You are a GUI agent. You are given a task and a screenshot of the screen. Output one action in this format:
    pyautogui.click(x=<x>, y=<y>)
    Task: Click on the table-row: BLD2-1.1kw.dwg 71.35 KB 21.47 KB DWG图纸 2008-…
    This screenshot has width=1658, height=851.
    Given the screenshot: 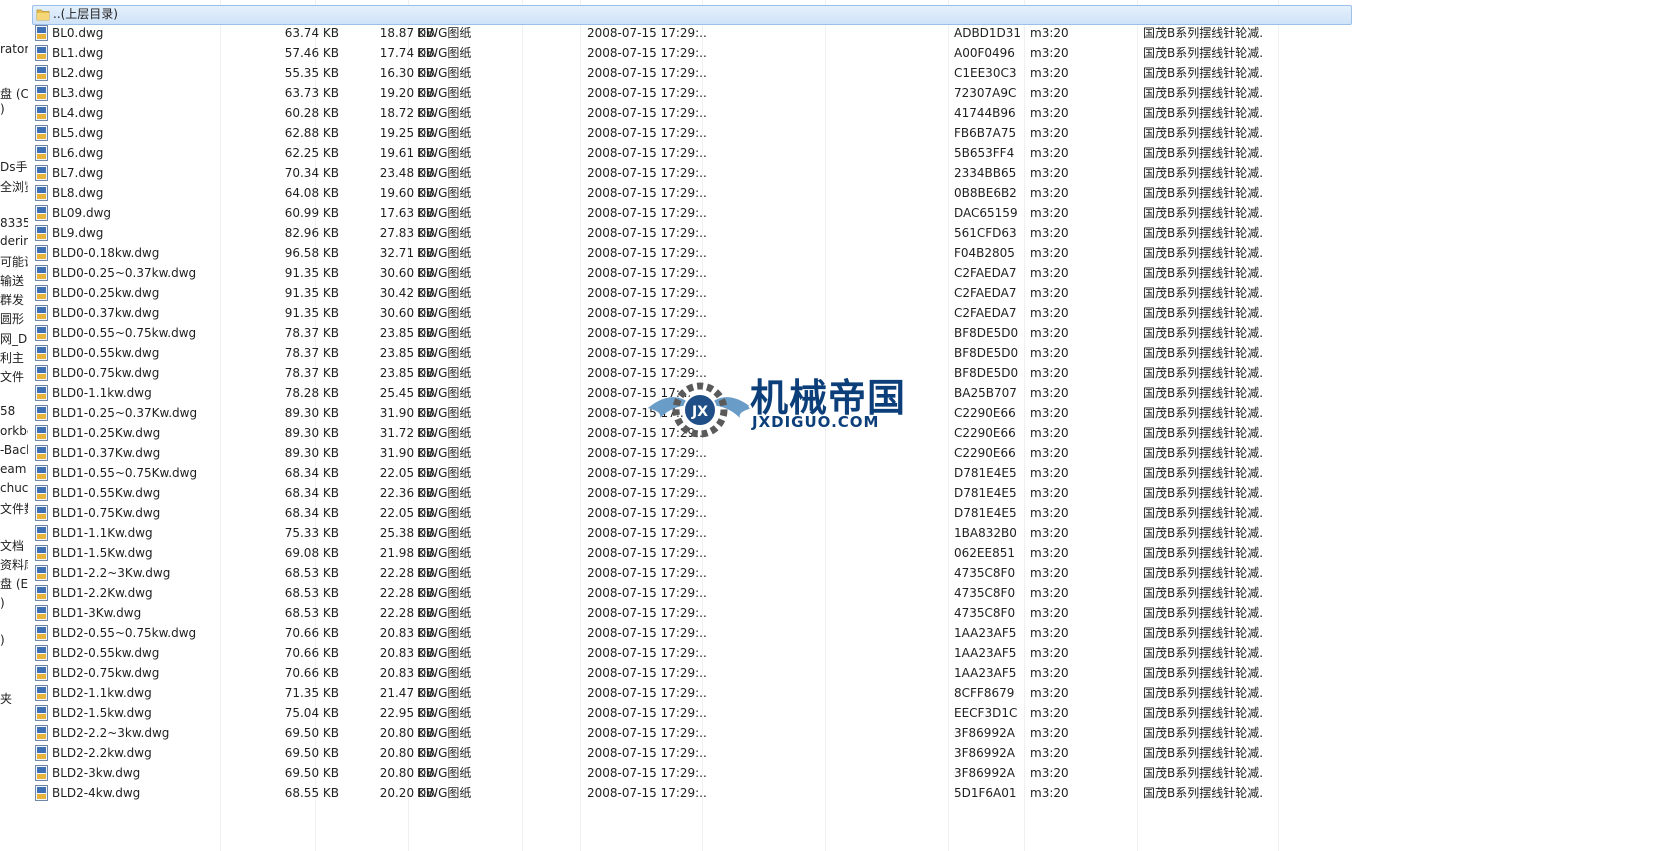 What is the action you would take?
    pyautogui.click(x=692, y=693)
    